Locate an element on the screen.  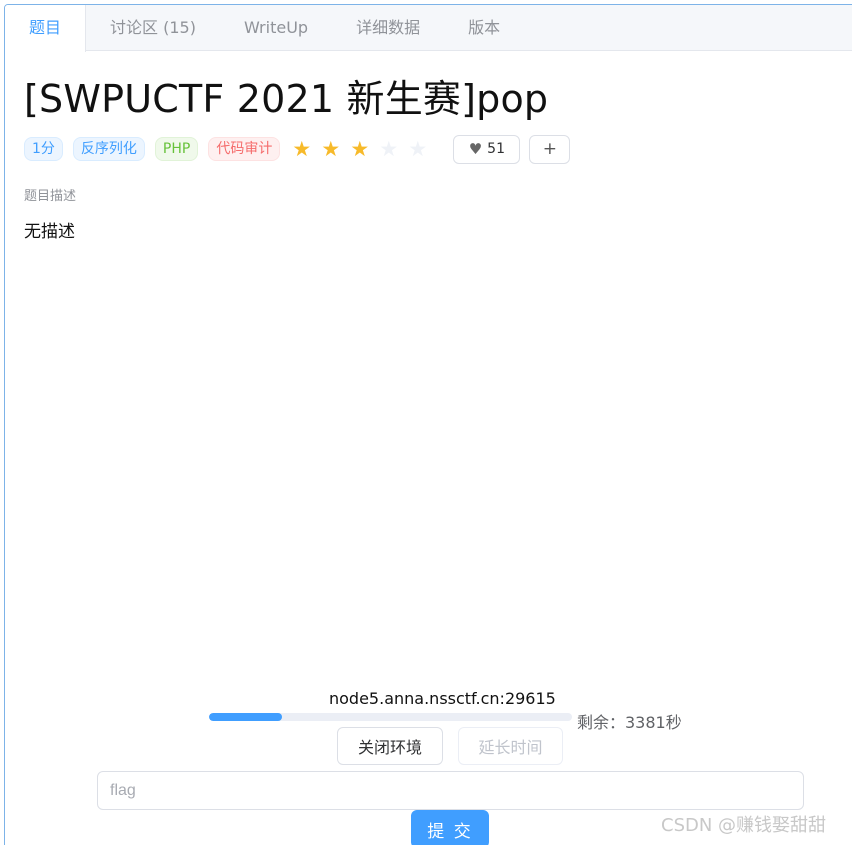
submit-button: 提 交 is located at coordinates (450, 827).